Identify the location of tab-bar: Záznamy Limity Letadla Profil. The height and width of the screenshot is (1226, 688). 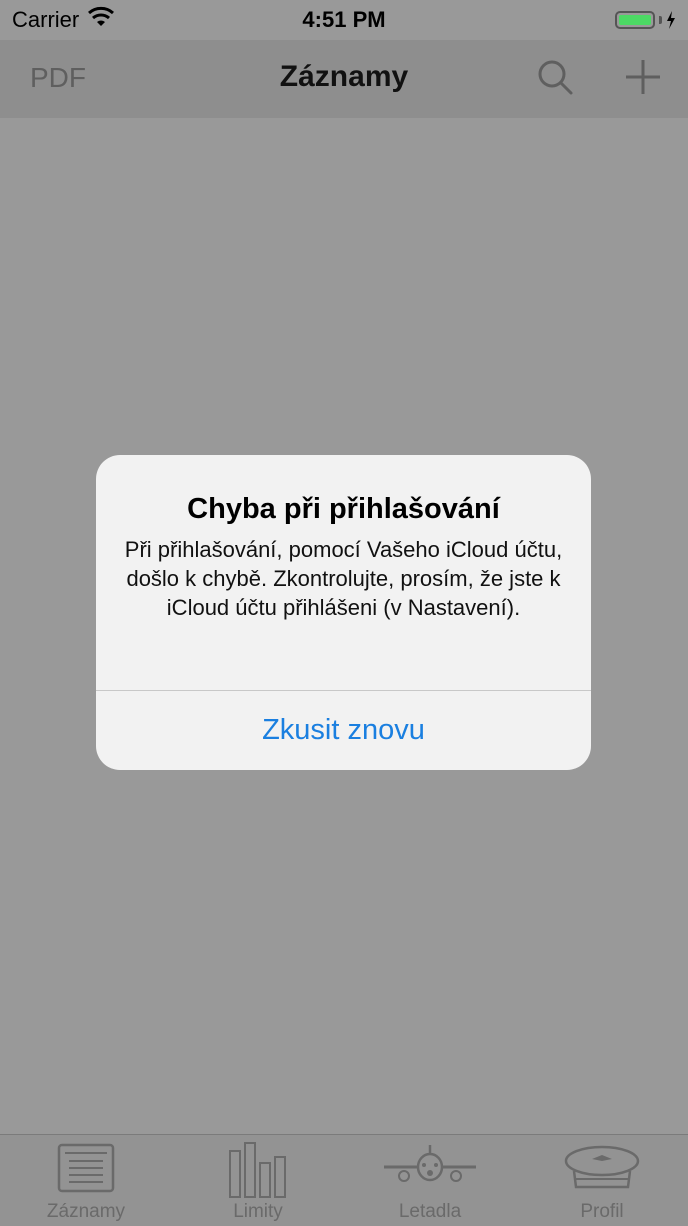
(344, 1180).